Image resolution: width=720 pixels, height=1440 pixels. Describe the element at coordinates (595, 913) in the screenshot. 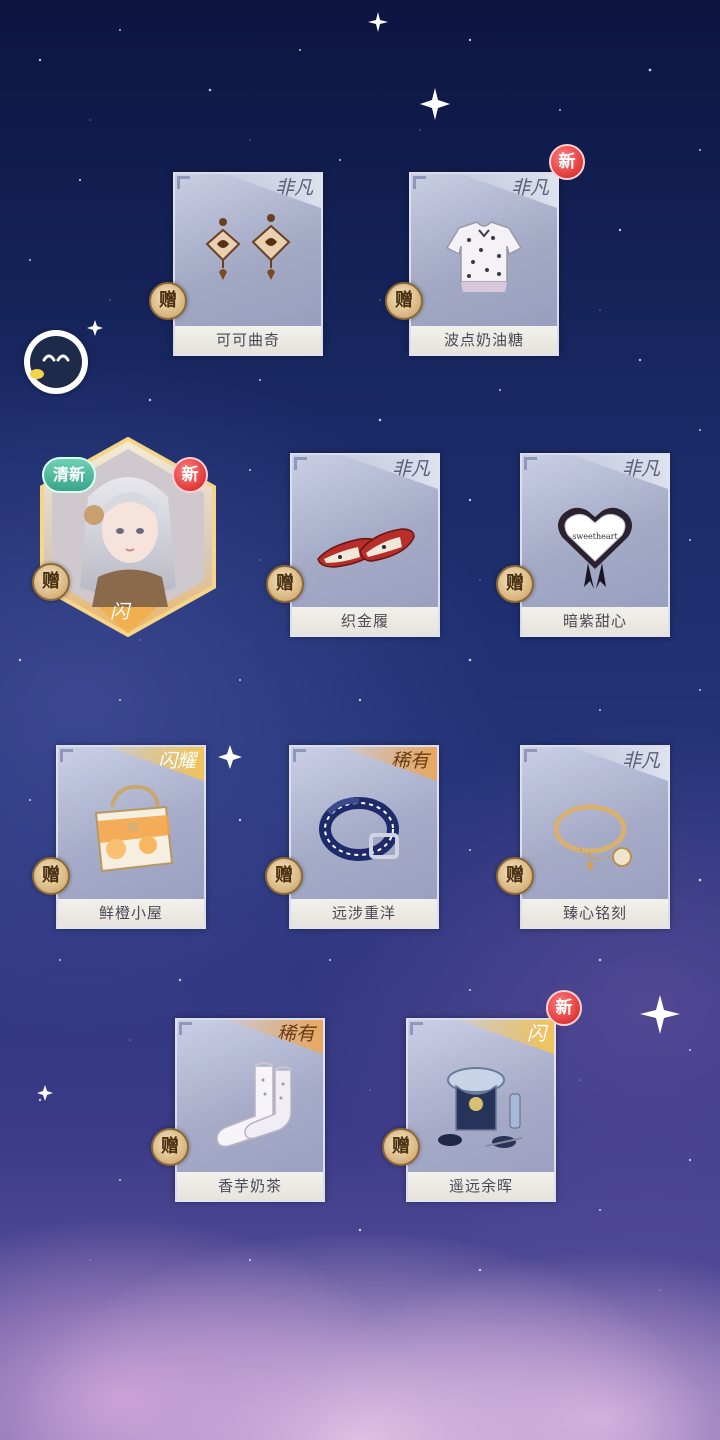

I see `item-name: 臻心铭刻` at that location.